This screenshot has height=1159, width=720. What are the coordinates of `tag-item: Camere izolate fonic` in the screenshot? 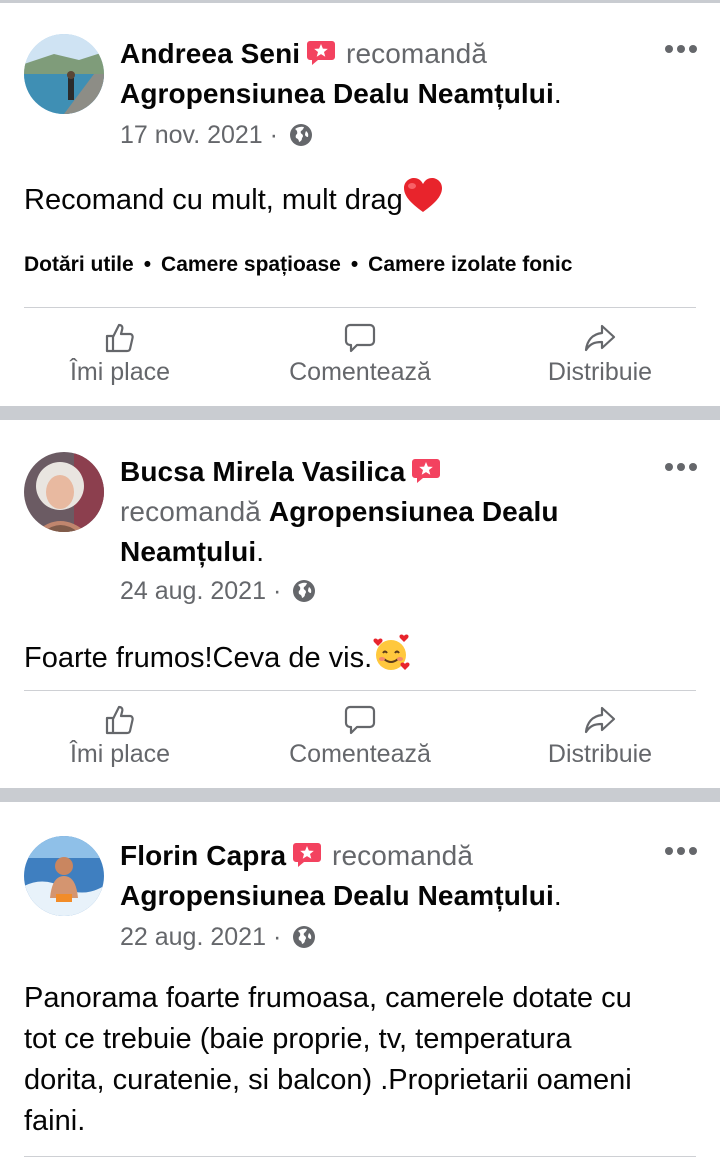 It's located at (470, 264).